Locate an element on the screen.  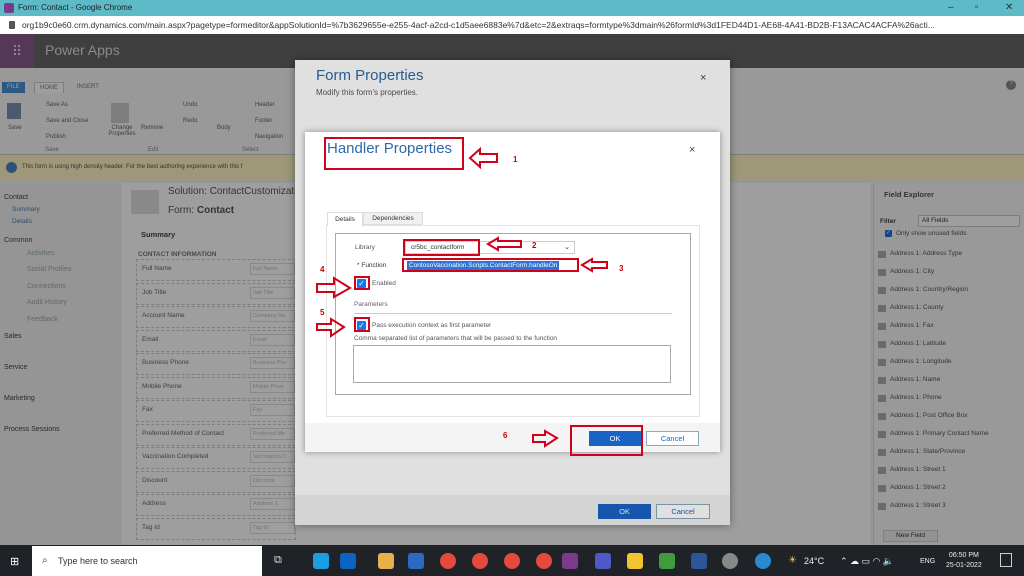
people-icon is located at coordinates (416, 561).